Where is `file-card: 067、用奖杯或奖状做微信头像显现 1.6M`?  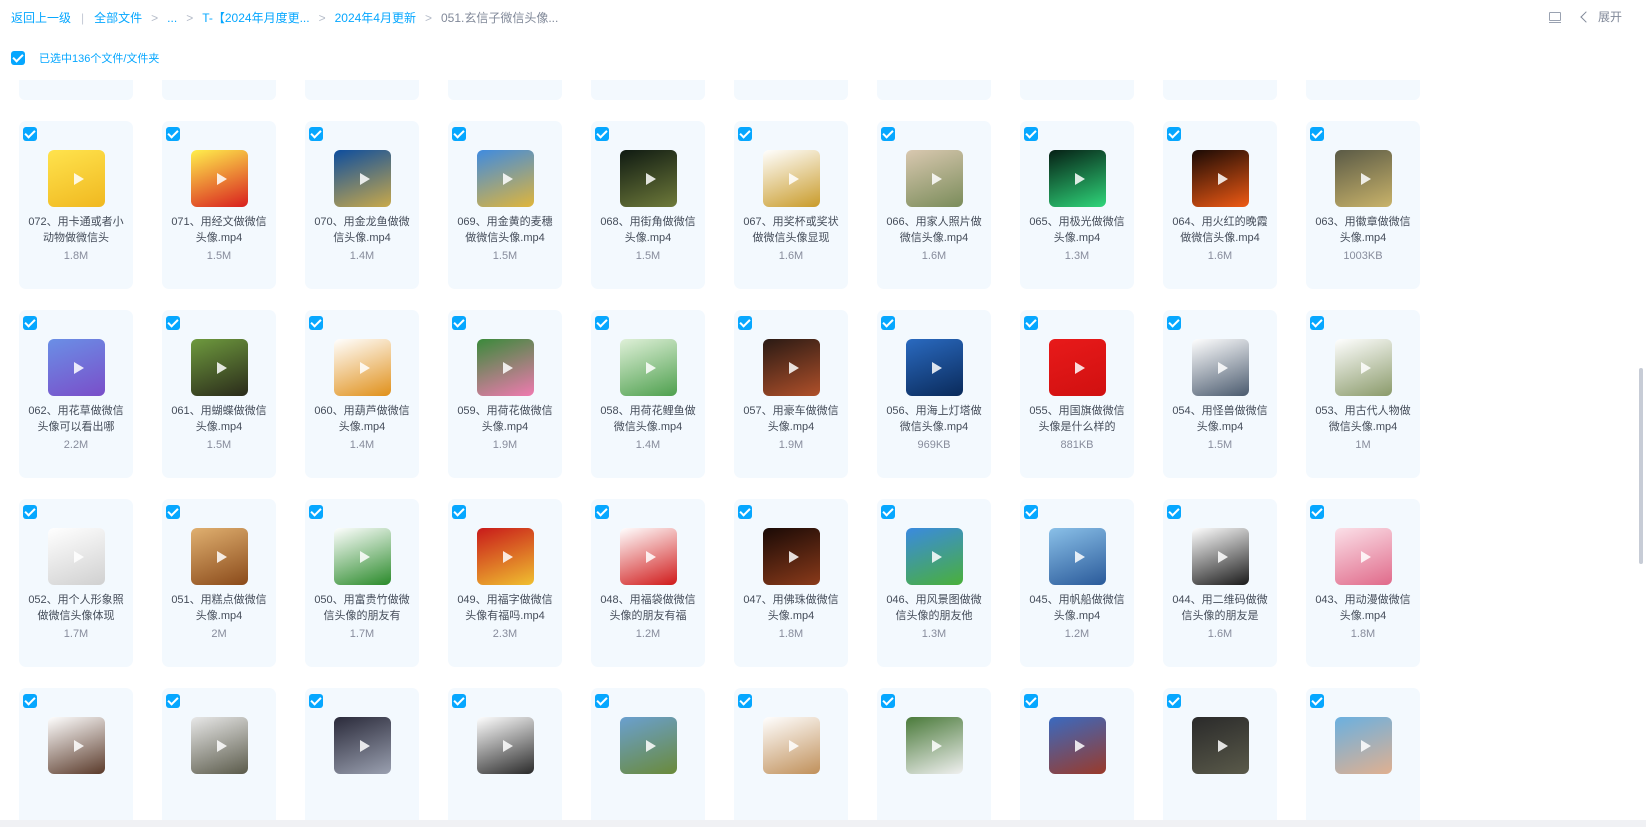
file-card: 067、用奖杯或奖状做微信头像显现 1.6M is located at coordinates (791, 205).